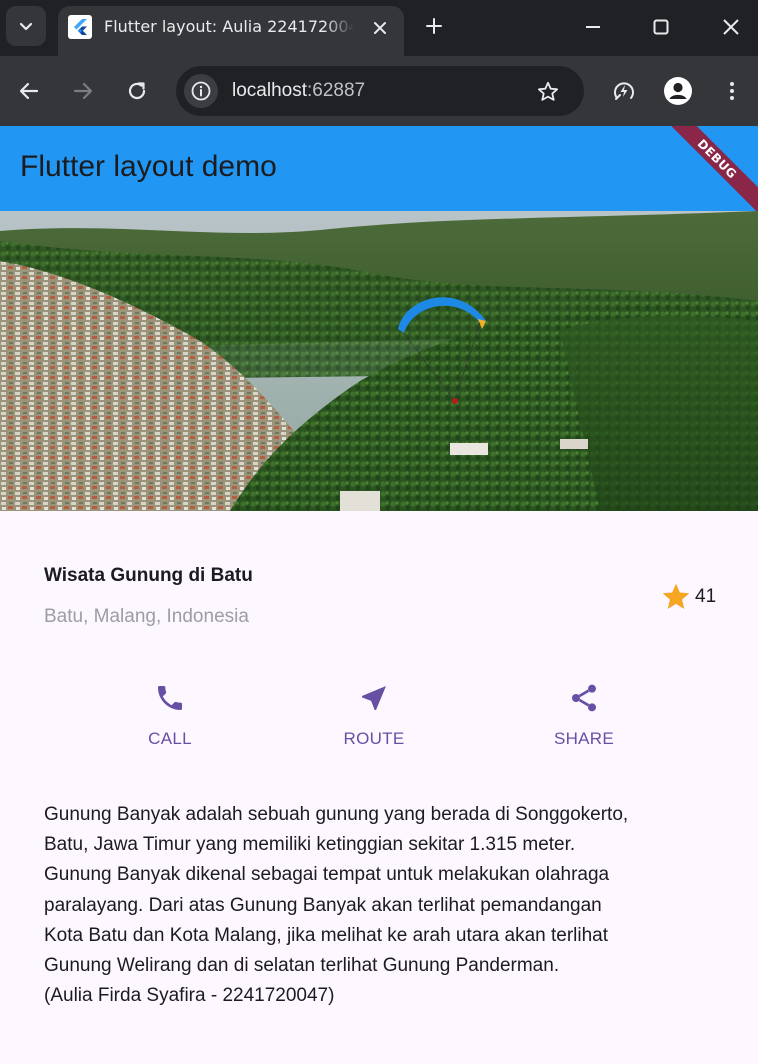  I want to click on browser-toolbar: localhost:62887, so click(379, 91).